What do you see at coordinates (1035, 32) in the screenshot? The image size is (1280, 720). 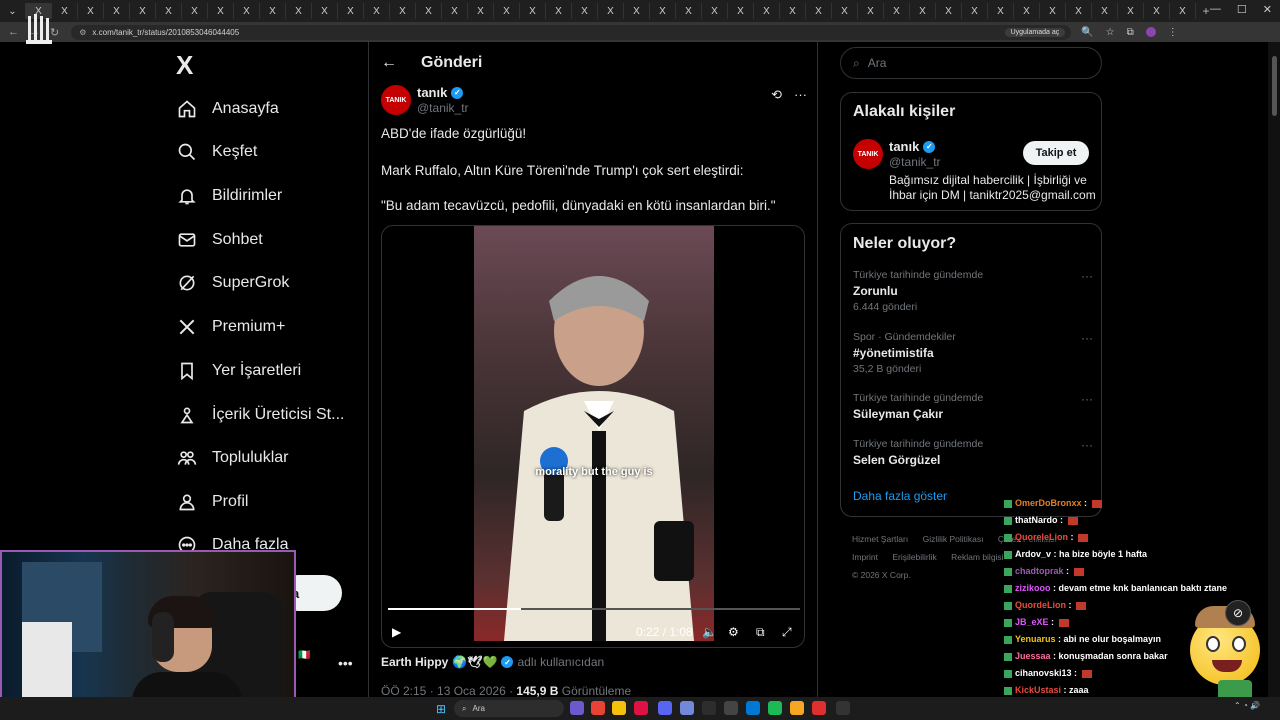 I see `open-in-app-button: Uygulamada aç` at bounding box center [1035, 32].